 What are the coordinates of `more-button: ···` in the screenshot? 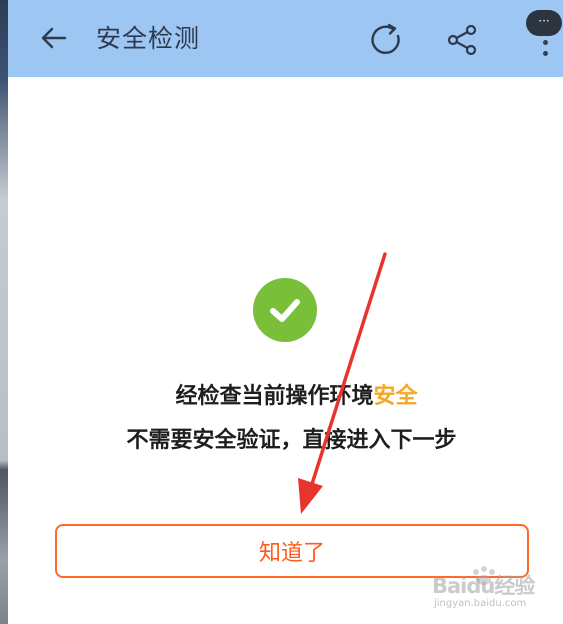 It's located at (541, 33).